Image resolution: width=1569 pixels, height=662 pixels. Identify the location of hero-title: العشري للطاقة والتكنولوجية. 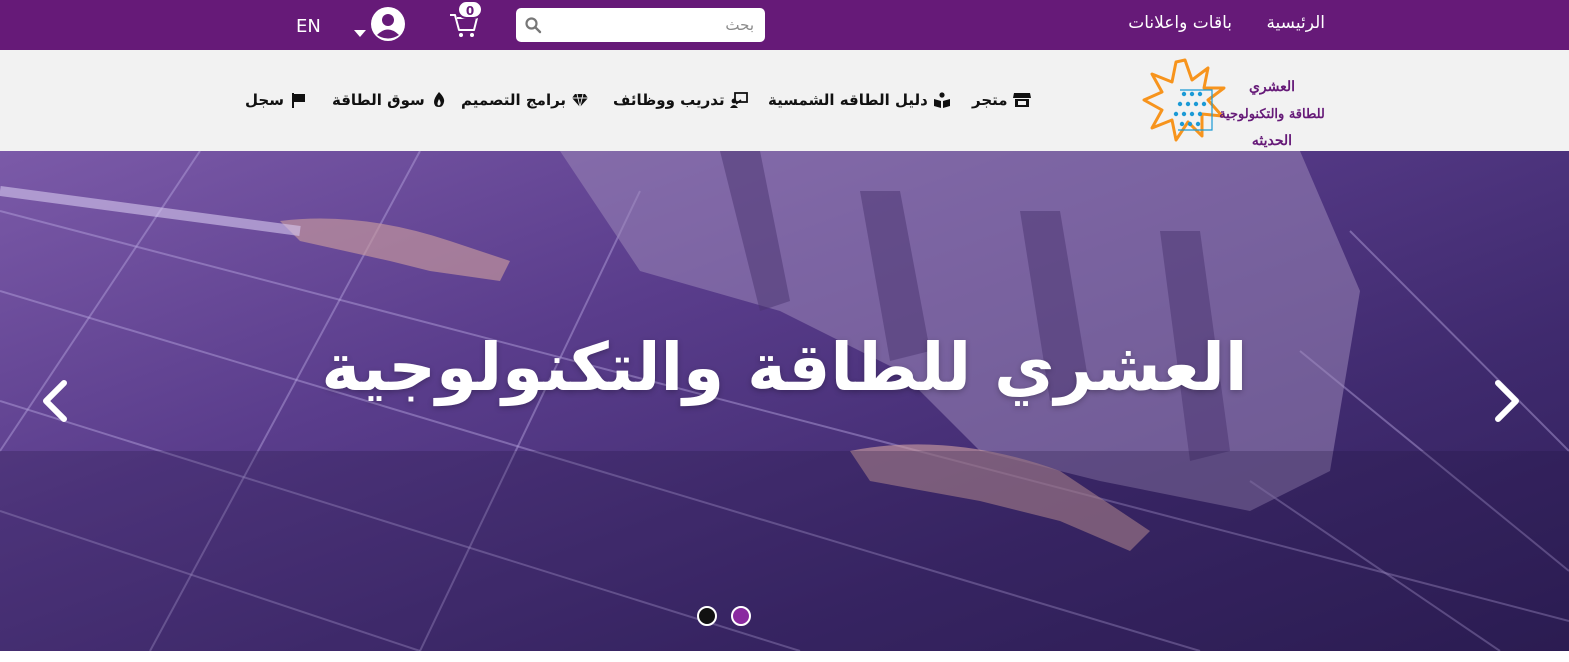
(784, 367).